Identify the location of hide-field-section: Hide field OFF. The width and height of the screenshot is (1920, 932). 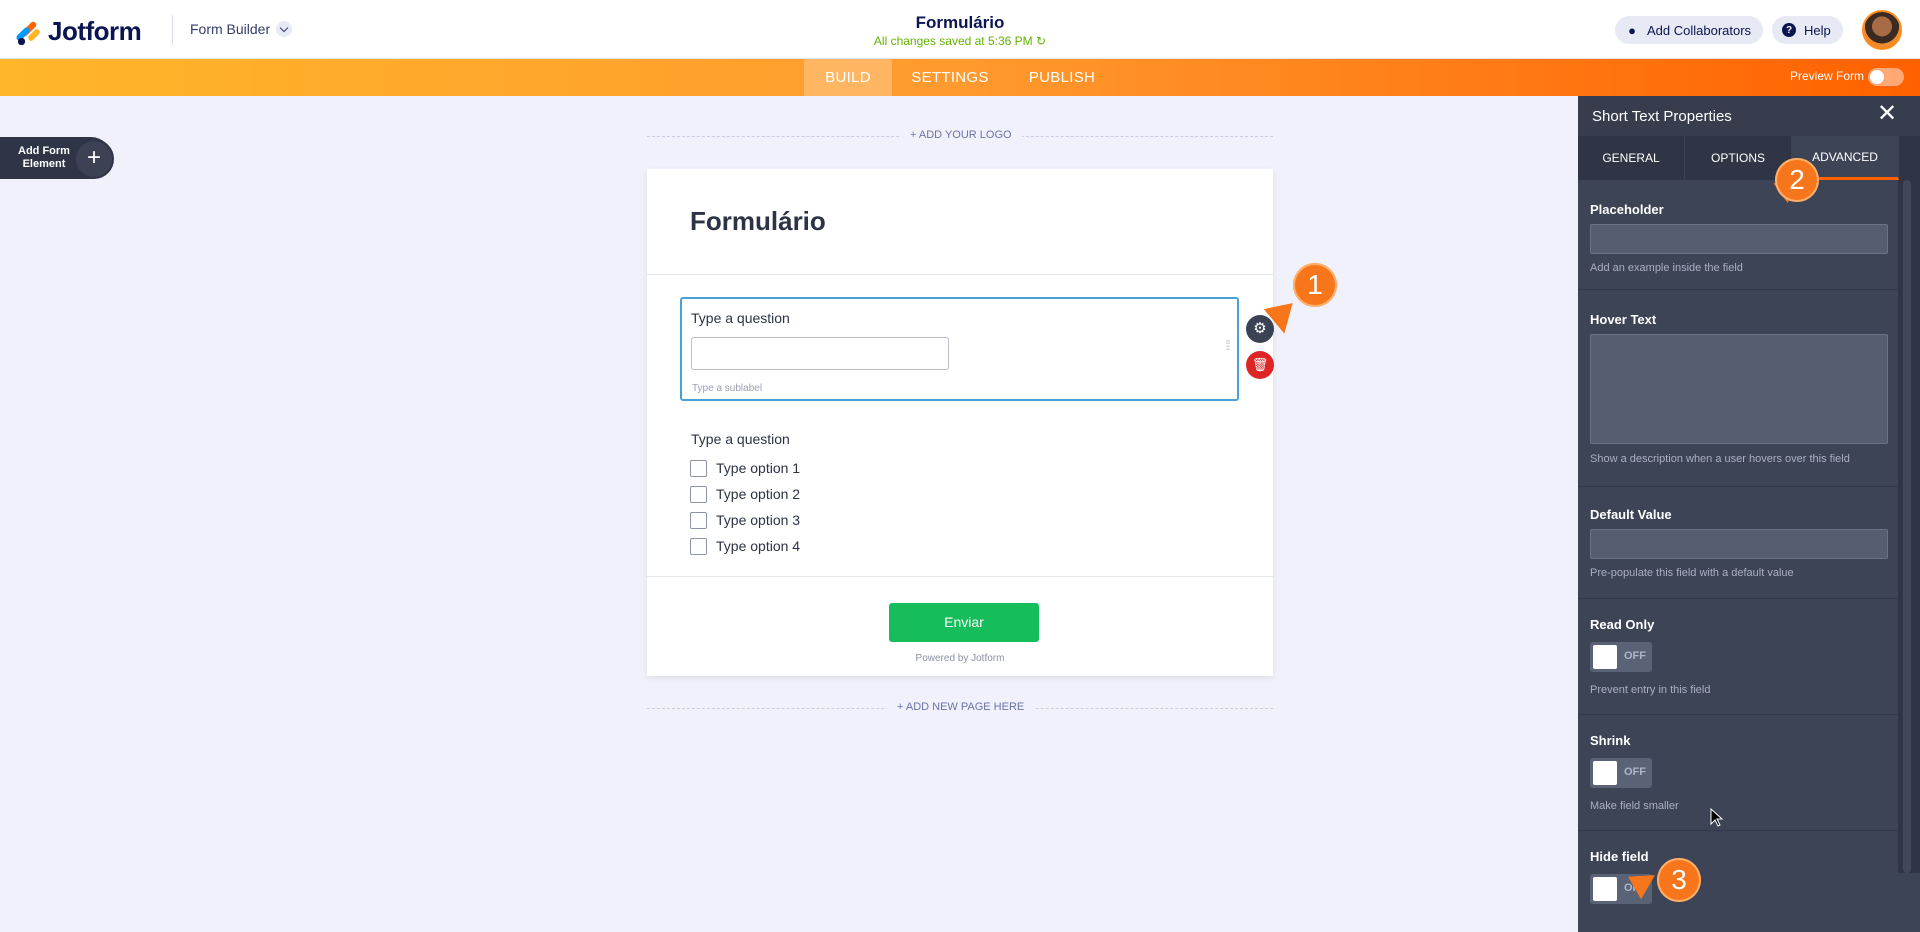
(1738, 881).